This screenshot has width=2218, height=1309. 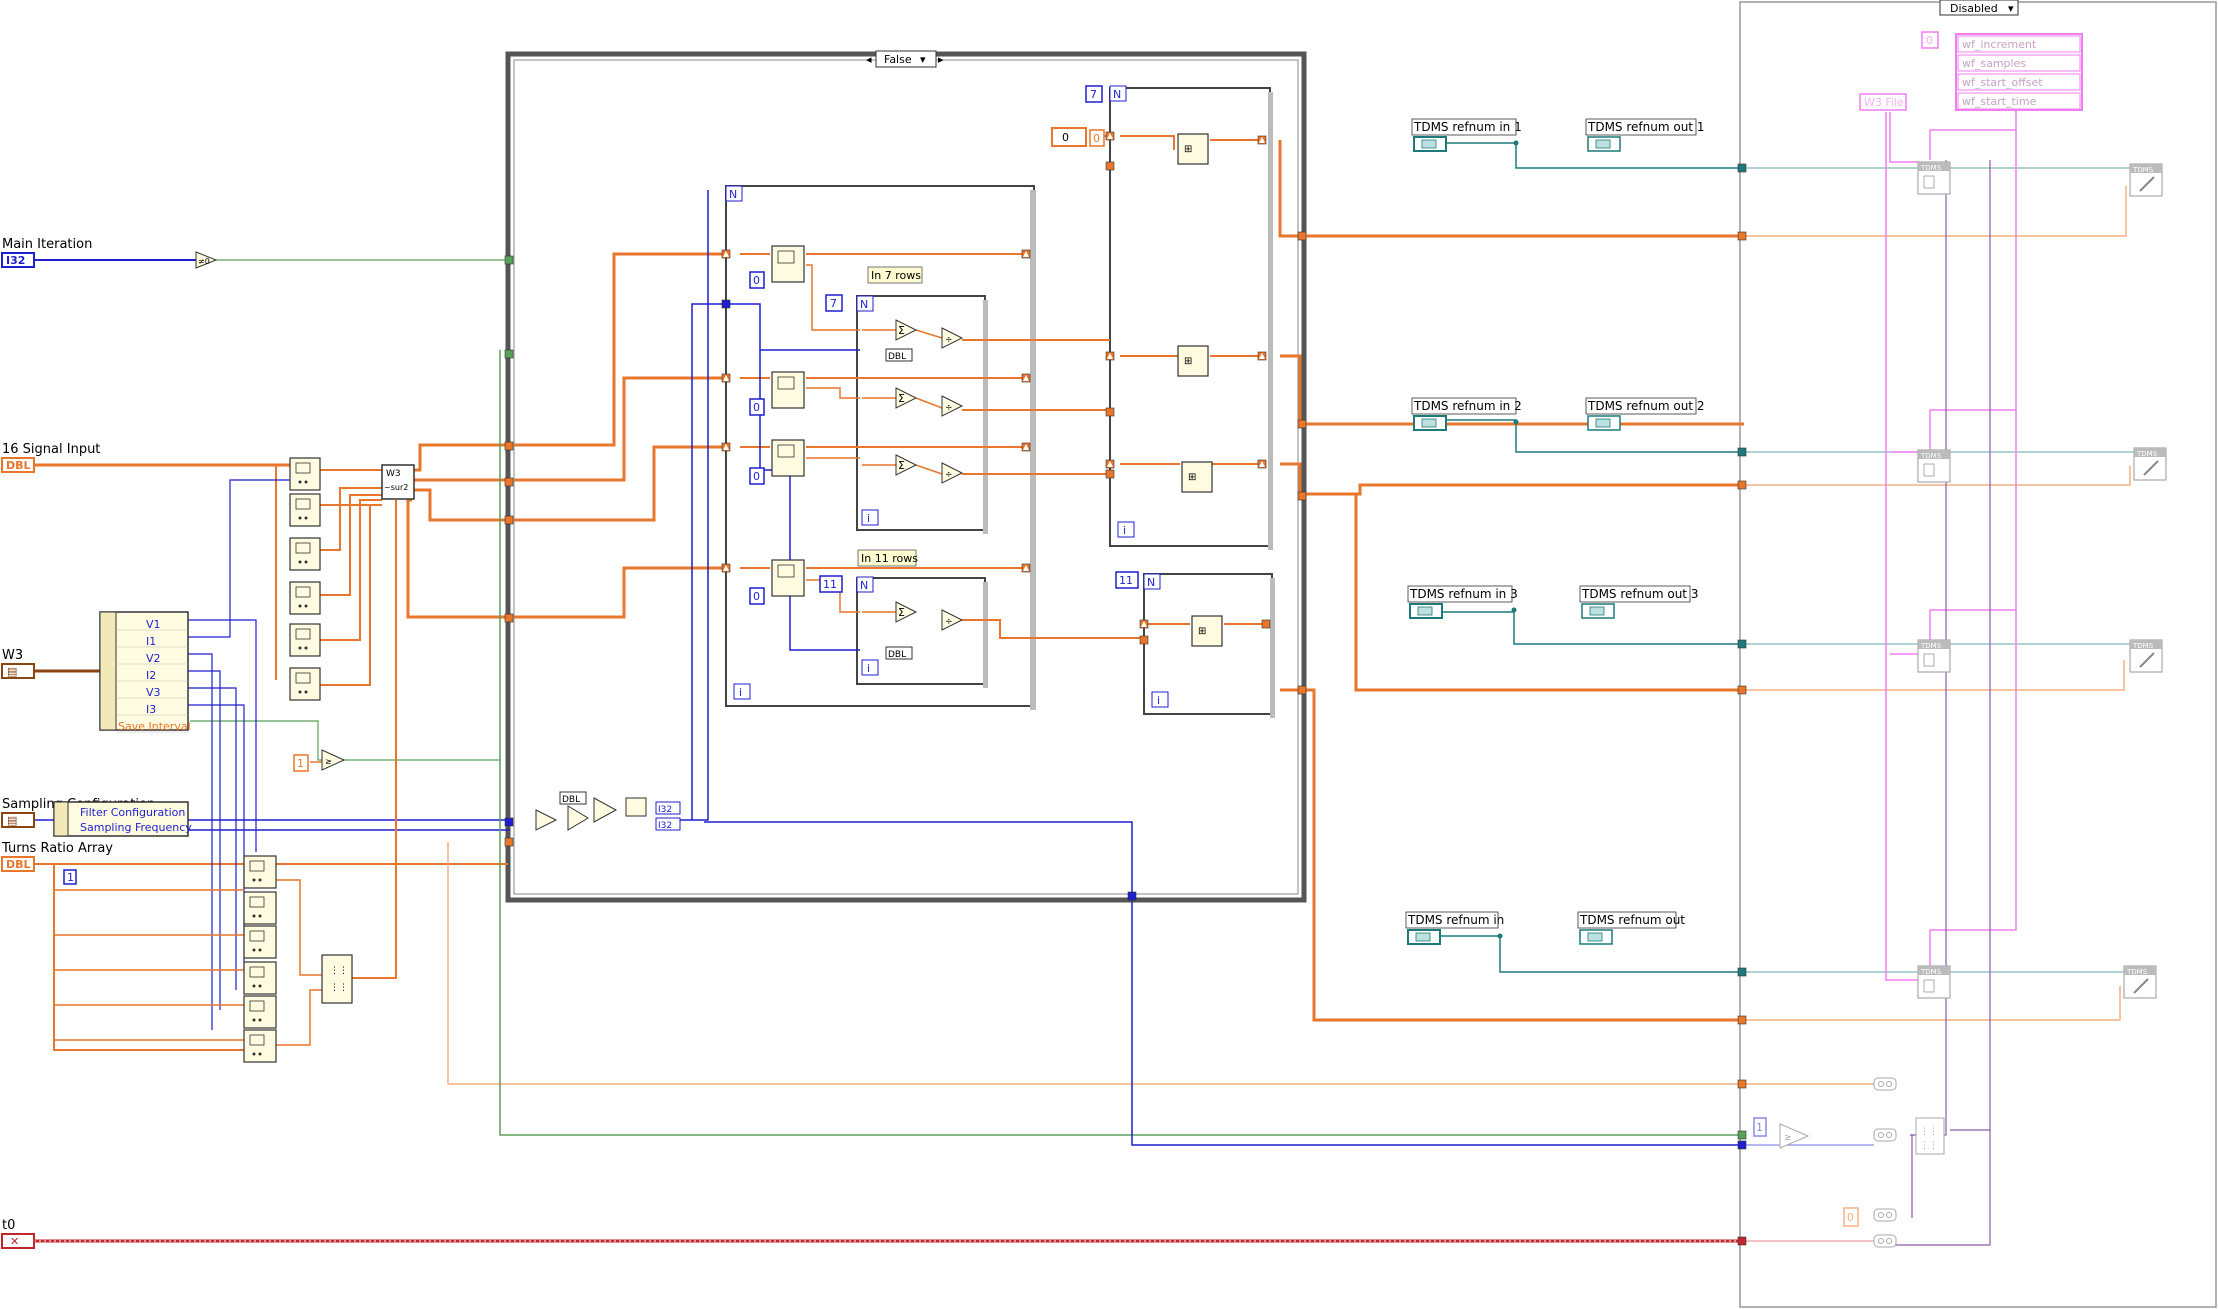 What do you see at coordinates (757, 407) in the screenshot?
I see `const-zero-b: 0` at bounding box center [757, 407].